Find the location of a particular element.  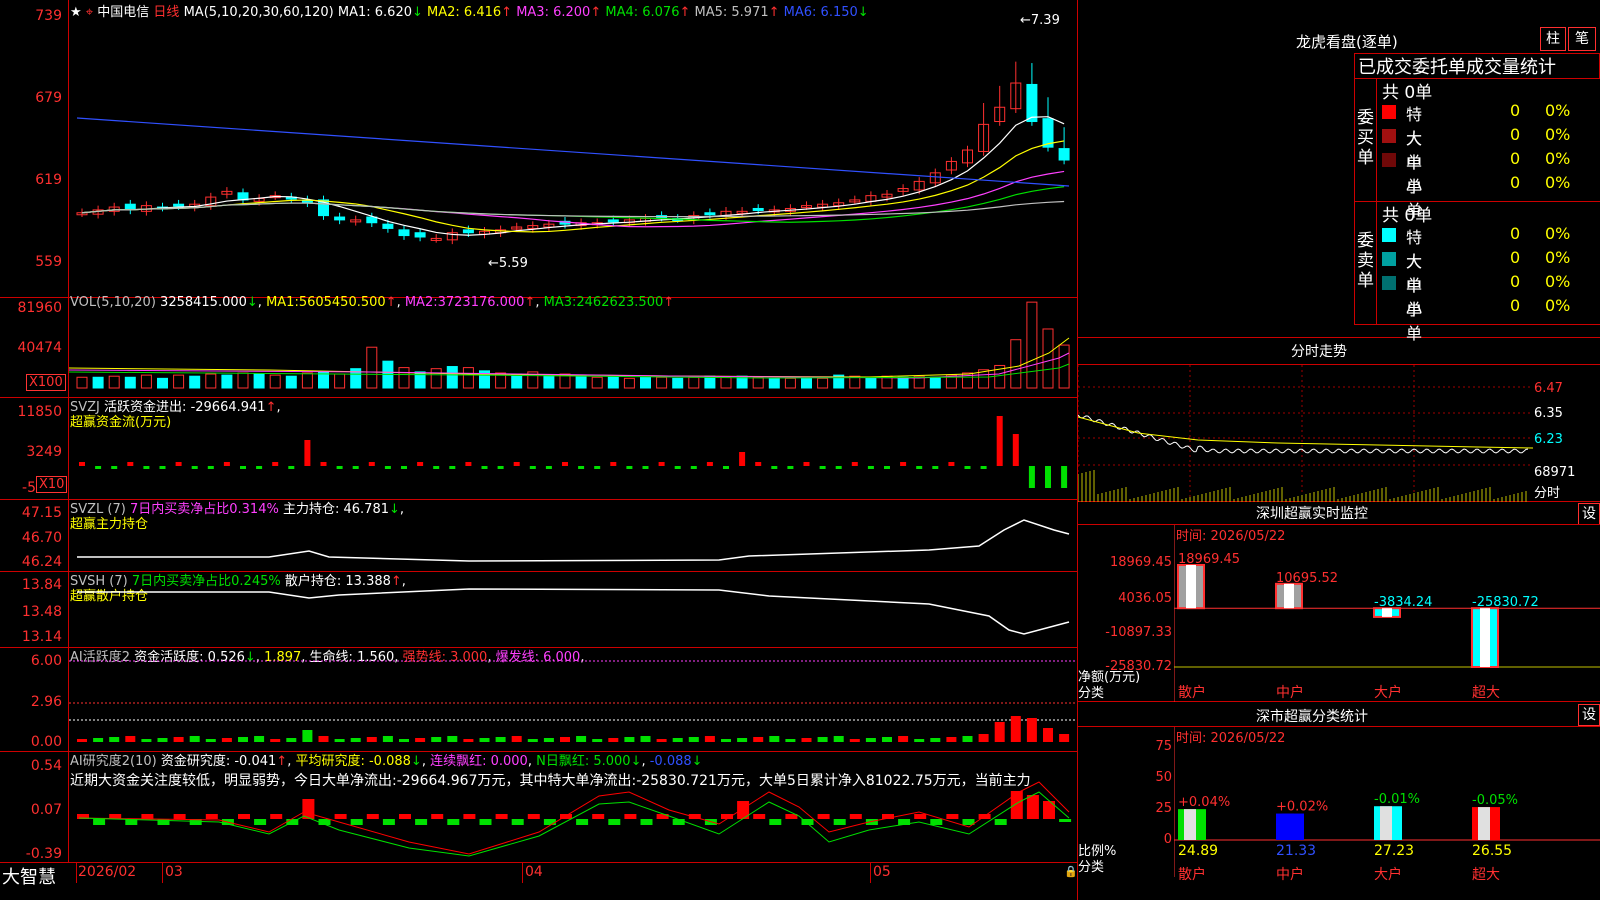

volume-chart is located at coordinates (573, 348).